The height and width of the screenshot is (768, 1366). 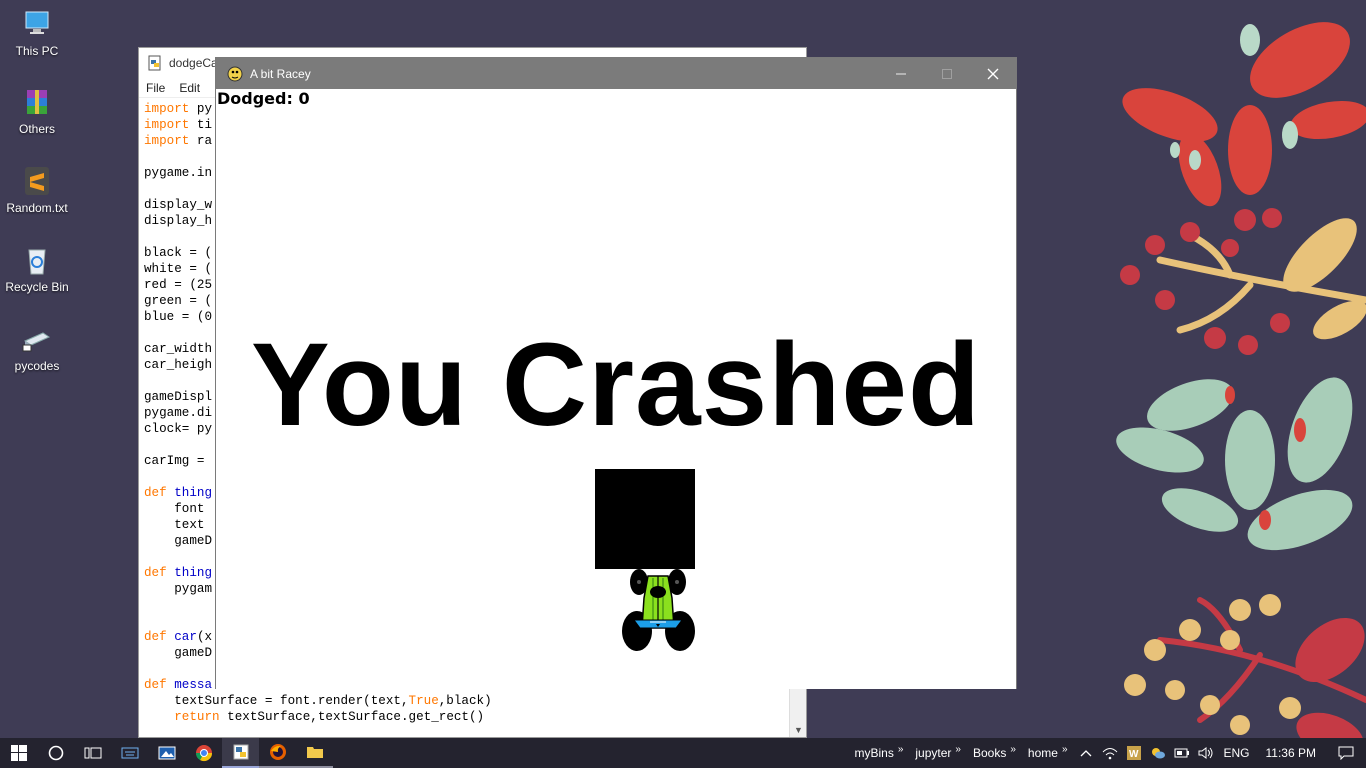 I want to click on windows-logo-icon, so click(x=18, y=753).